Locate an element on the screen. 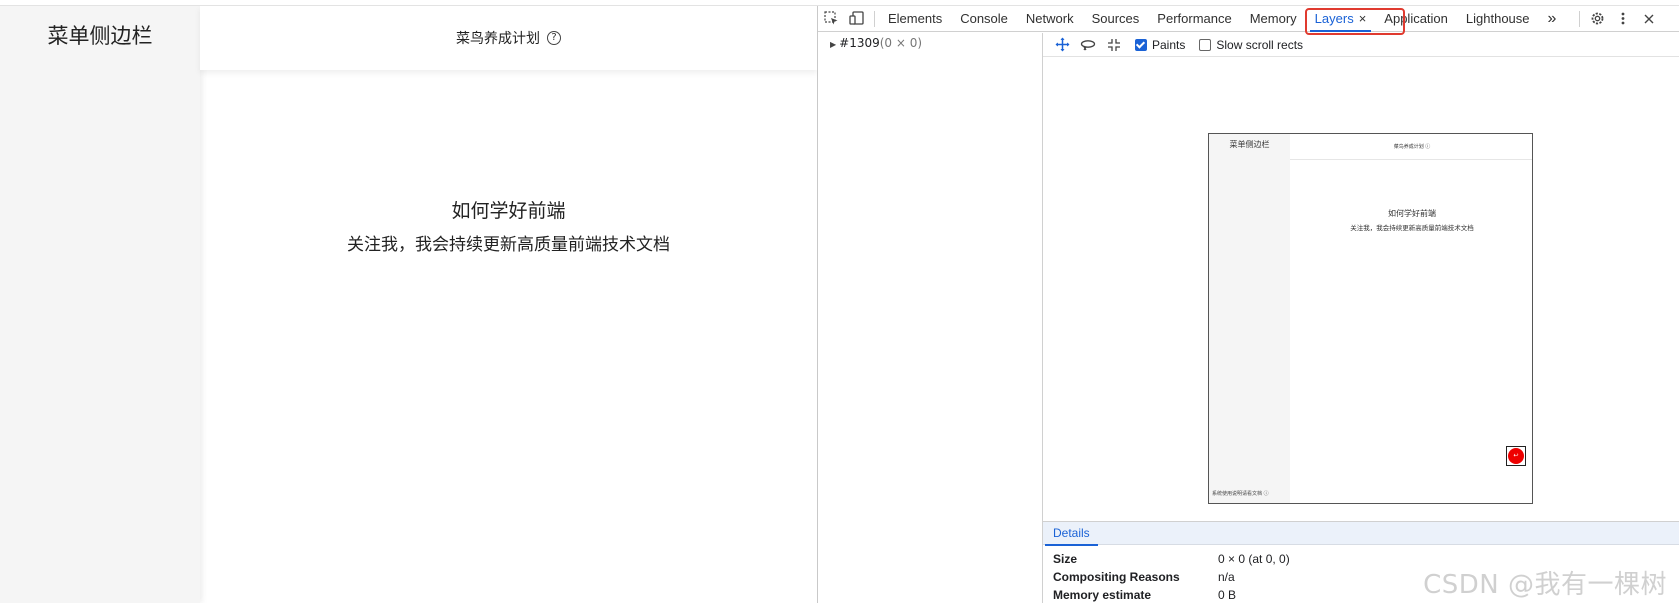 This screenshot has height=603, width=1679. tab-console: Console is located at coordinates (984, 19).